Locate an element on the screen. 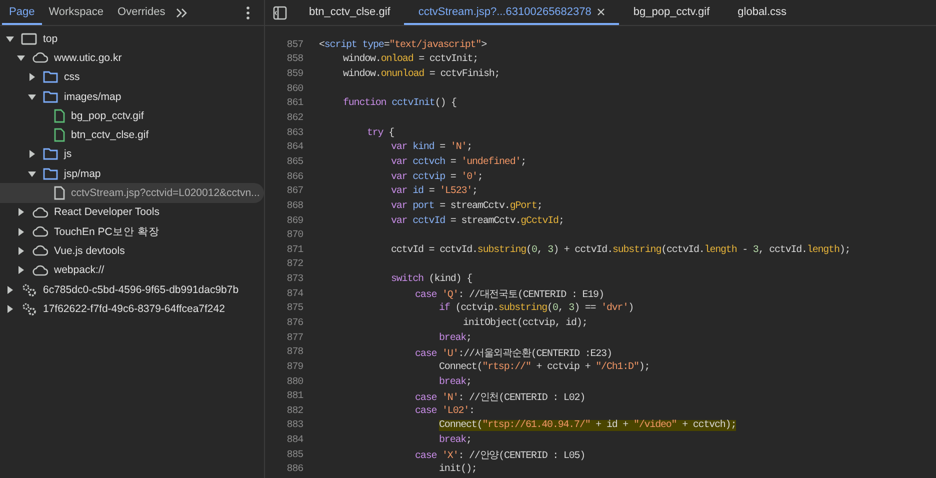  code-line: var cctvip = '0'; is located at coordinates (437, 177).